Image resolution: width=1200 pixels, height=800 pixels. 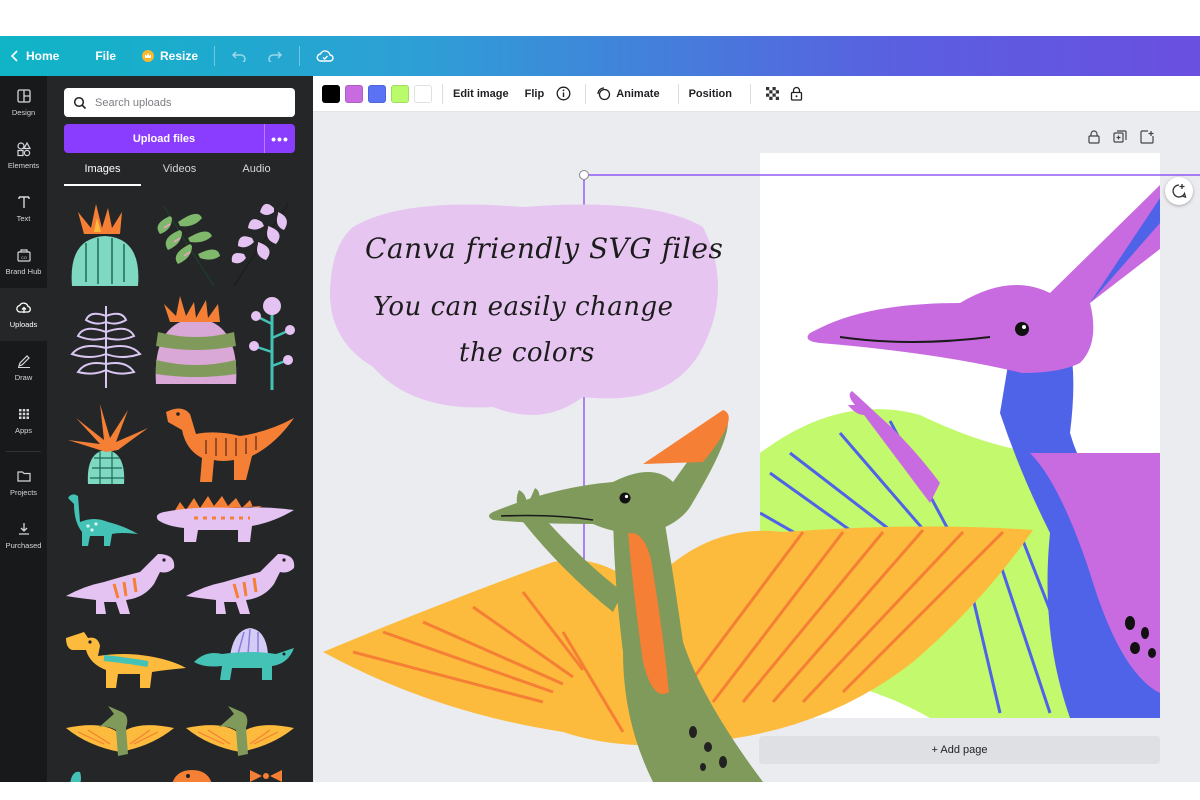 What do you see at coordinates (714, 94) in the screenshot?
I see `position-button: Position` at bounding box center [714, 94].